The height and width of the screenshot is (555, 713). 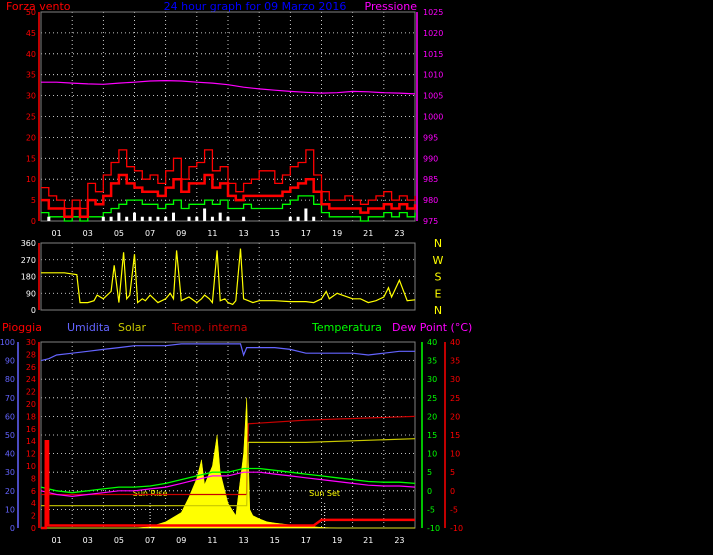 What do you see at coordinates (432, 398) in the screenshot?
I see `temp-tick-label: 25` at bounding box center [432, 398].